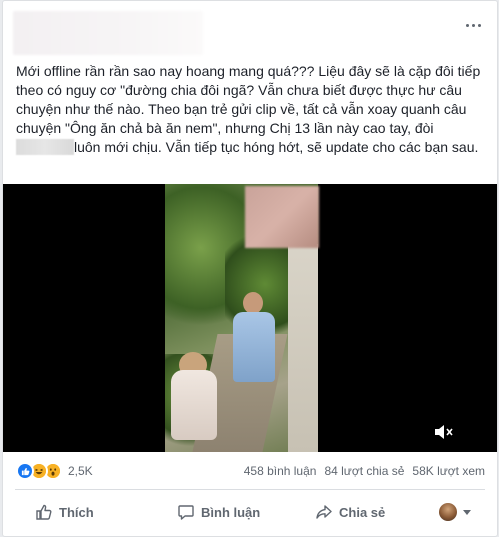 The height and width of the screenshot is (537, 499). I want to click on comment-button: Bình luận, so click(242, 512).